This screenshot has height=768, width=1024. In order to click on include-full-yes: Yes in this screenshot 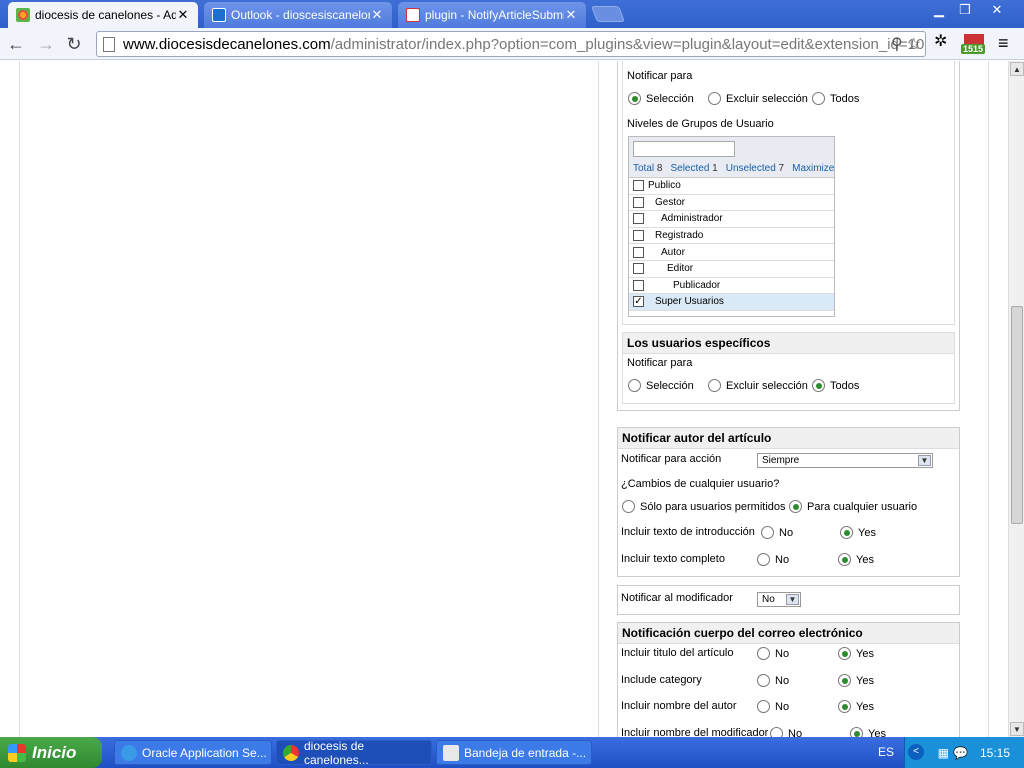, I will do `click(856, 559)`.